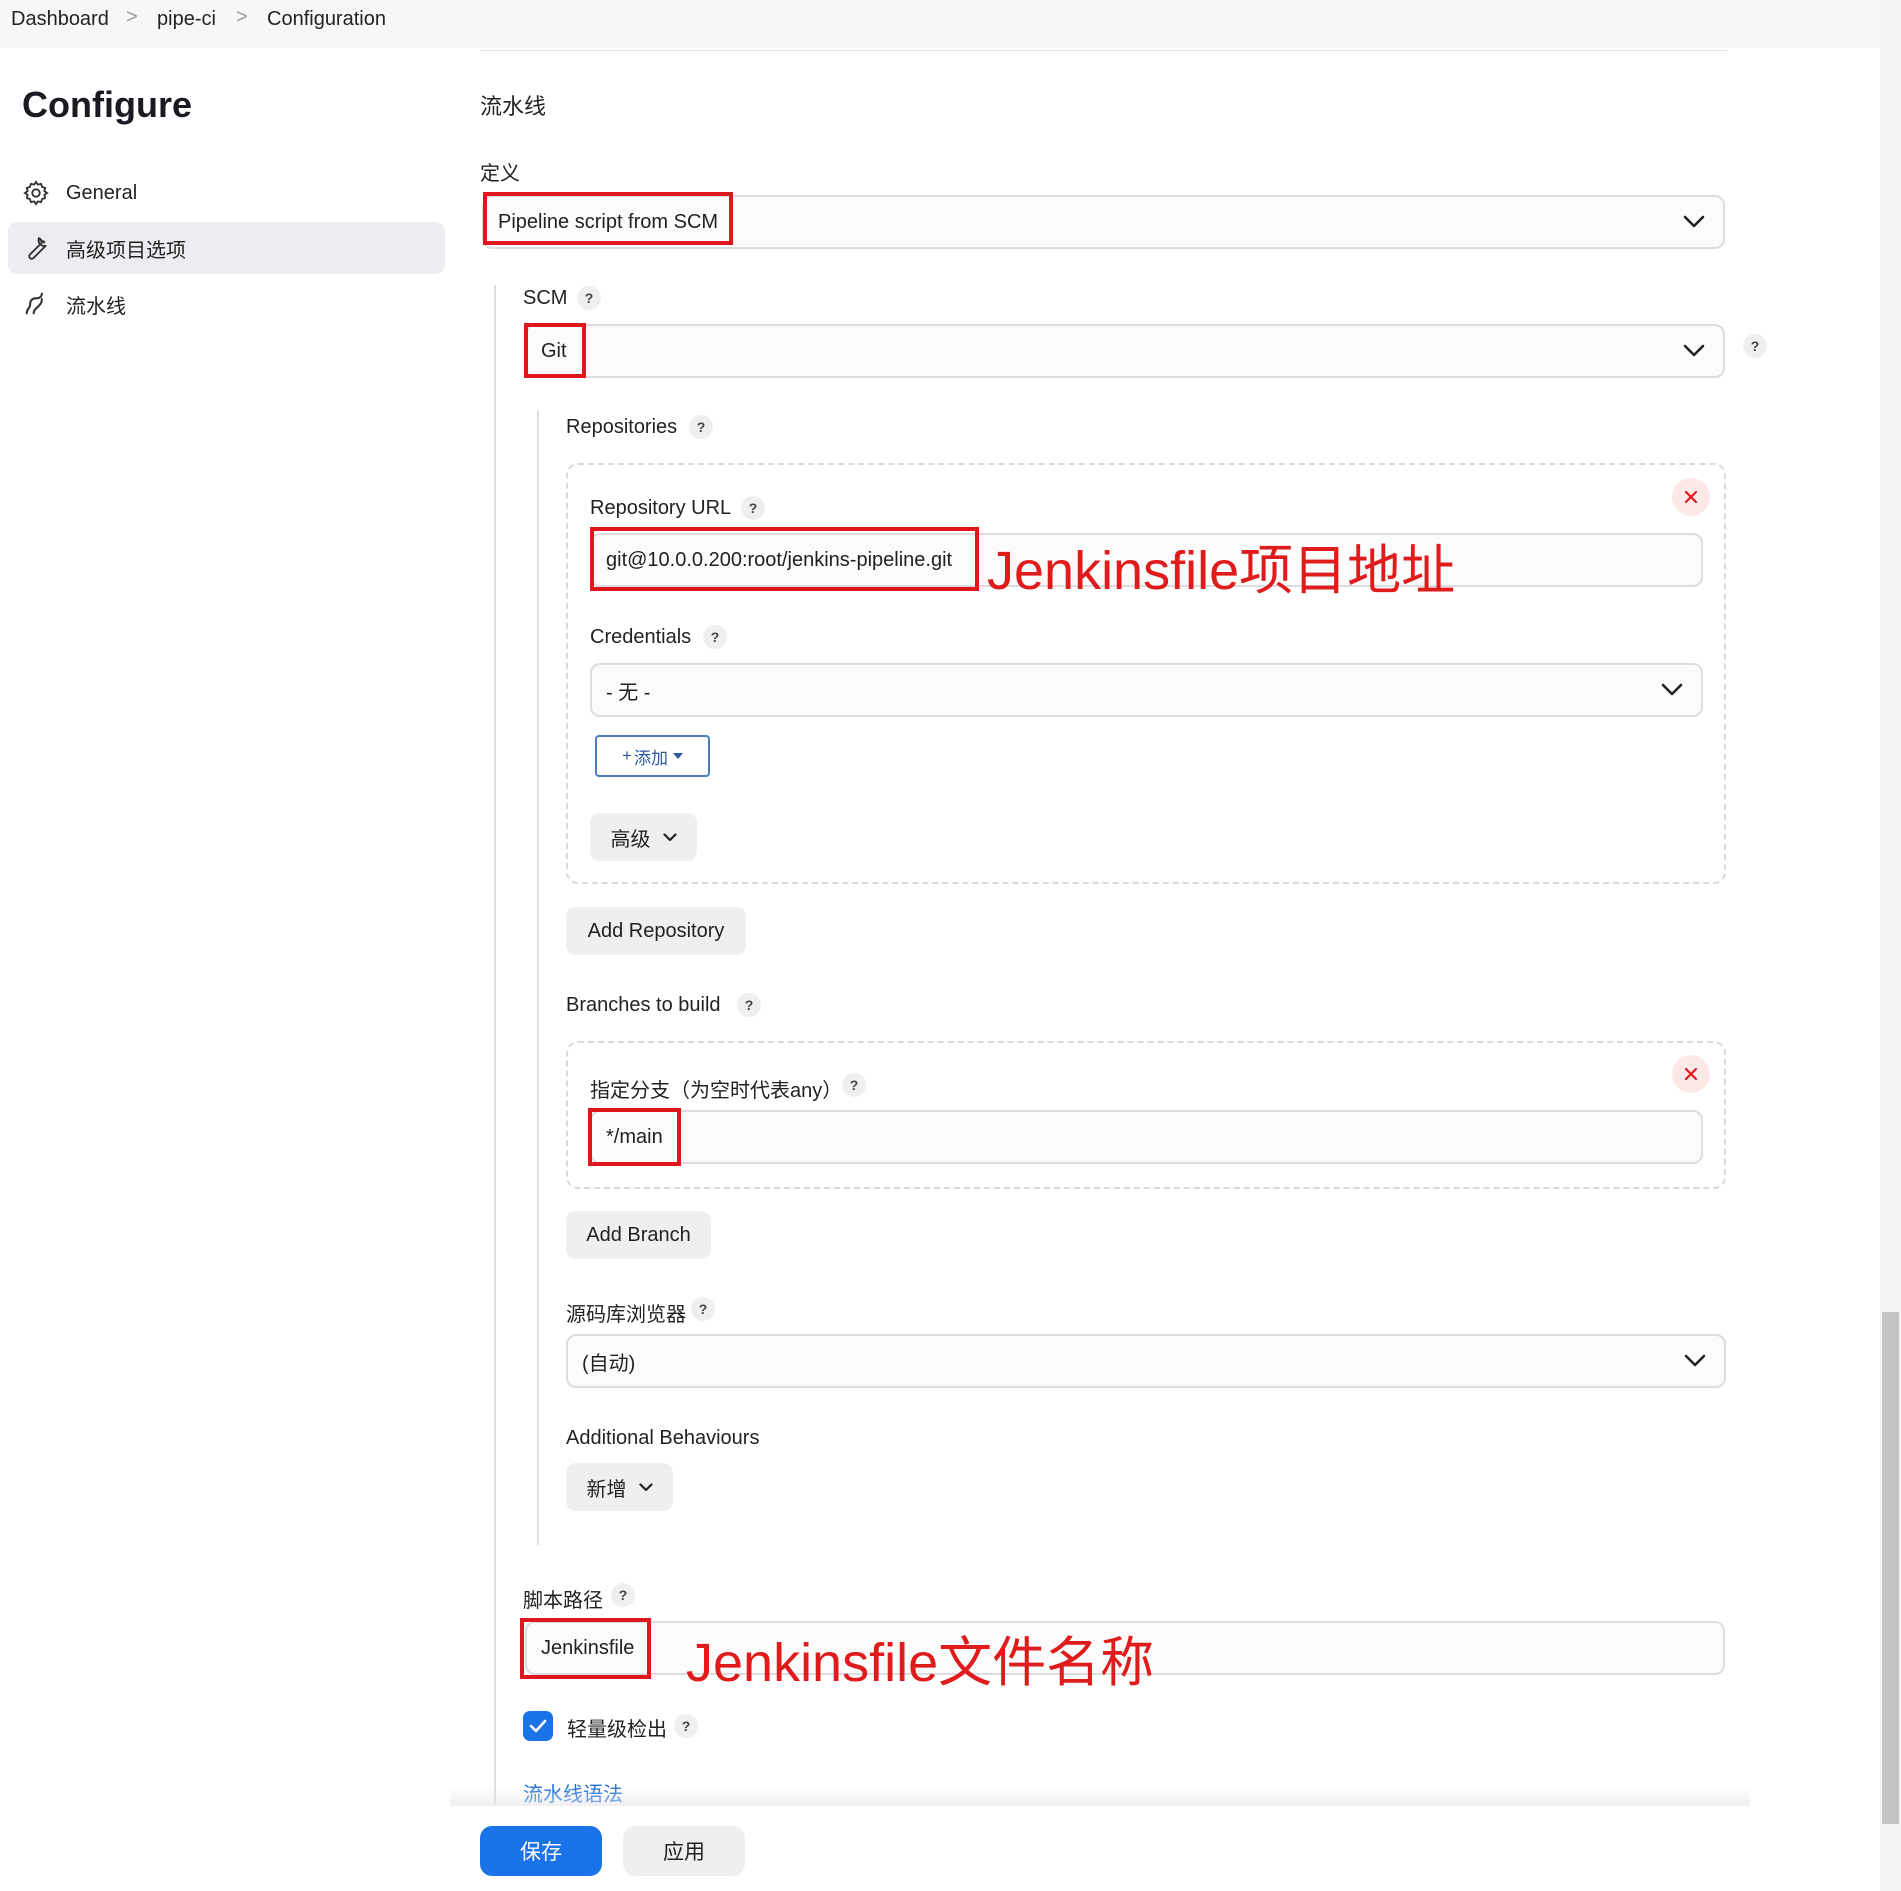 The height and width of the screenshot is (1891, 1901). Describe the element at coordinates (513, 106) in the screenshot. I see `section-title: 流水线` at that location.